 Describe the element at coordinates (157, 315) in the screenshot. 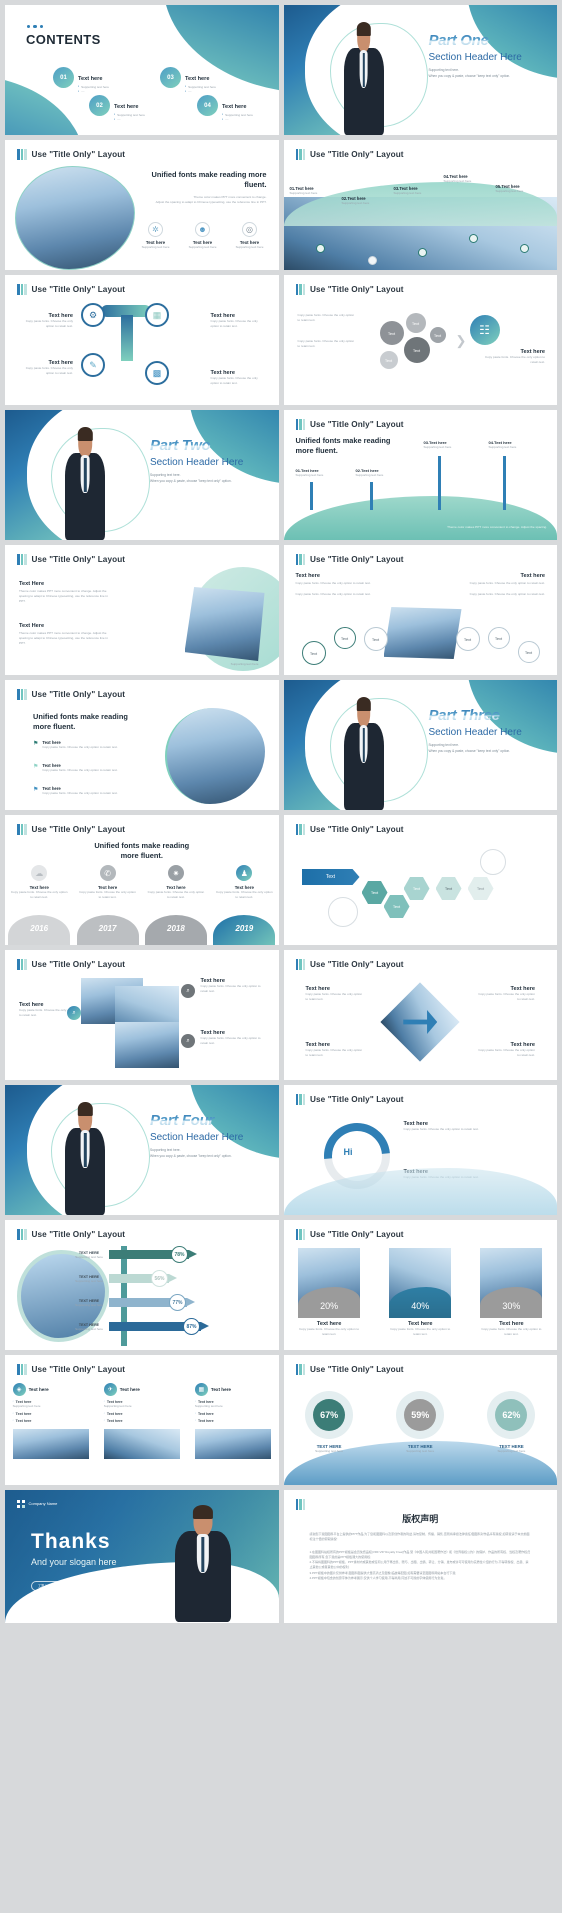

I see `node-icon-2: ▦` at that location.